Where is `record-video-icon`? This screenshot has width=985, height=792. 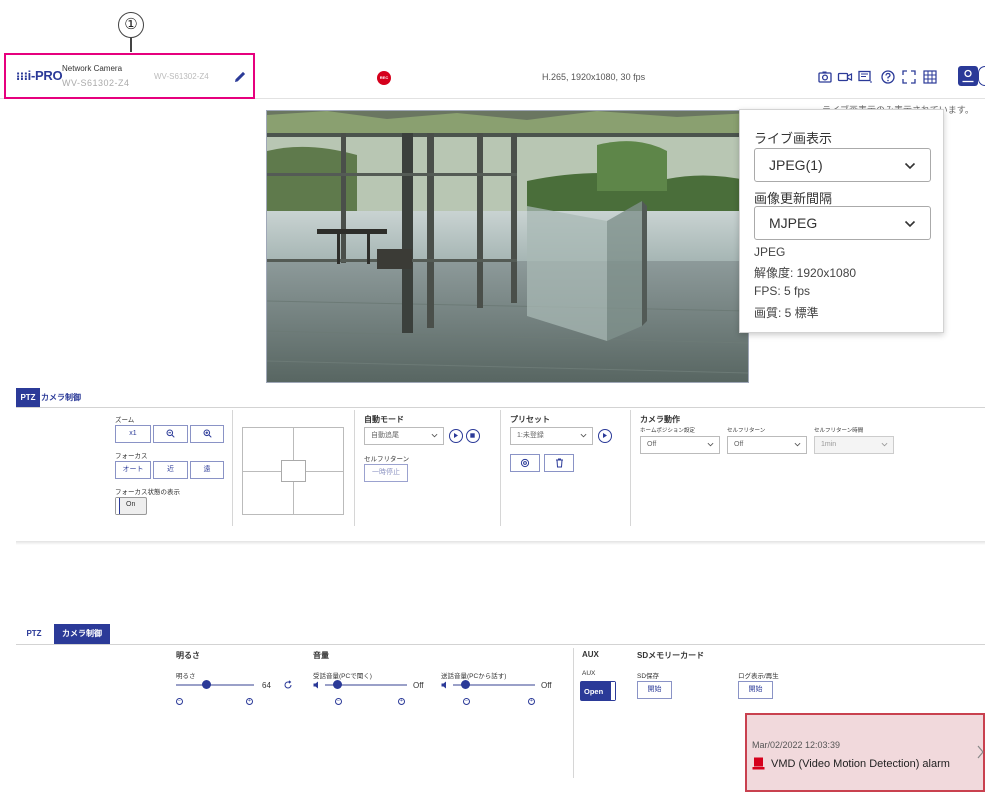 record-video-icon is located at coordinates (845, 77).